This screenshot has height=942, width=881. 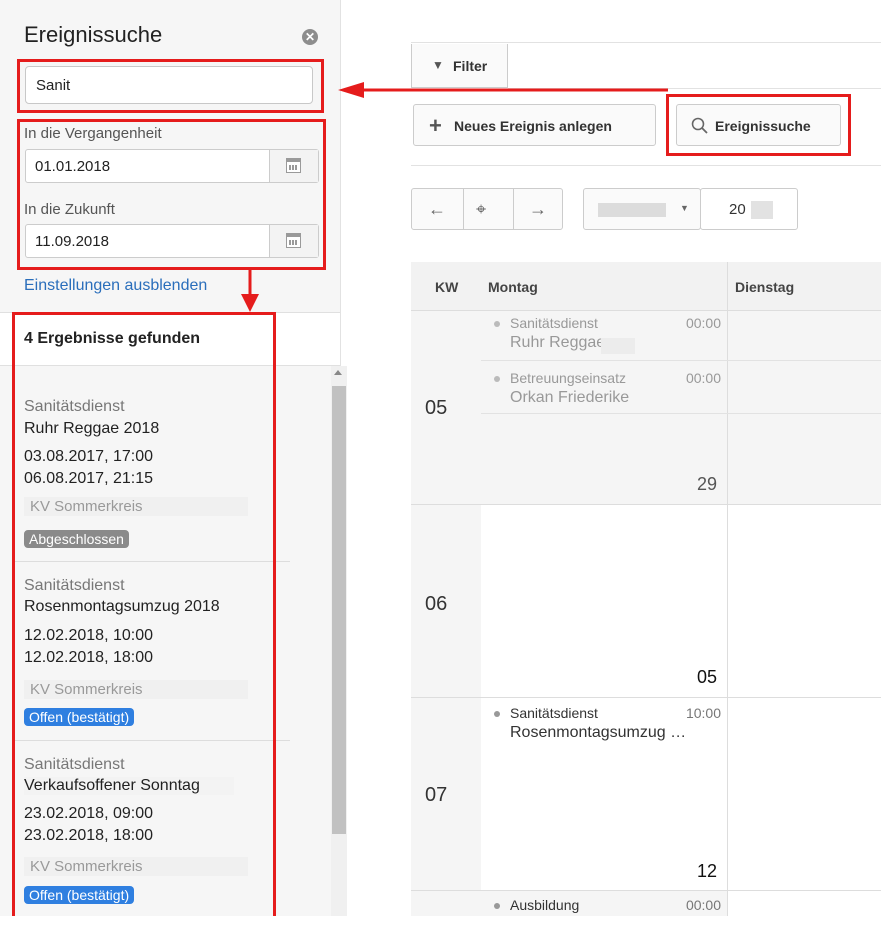 What do you see at coordinates (618, 346) in the screenshot?
I see `redacted` at bounding box center [618, 346].